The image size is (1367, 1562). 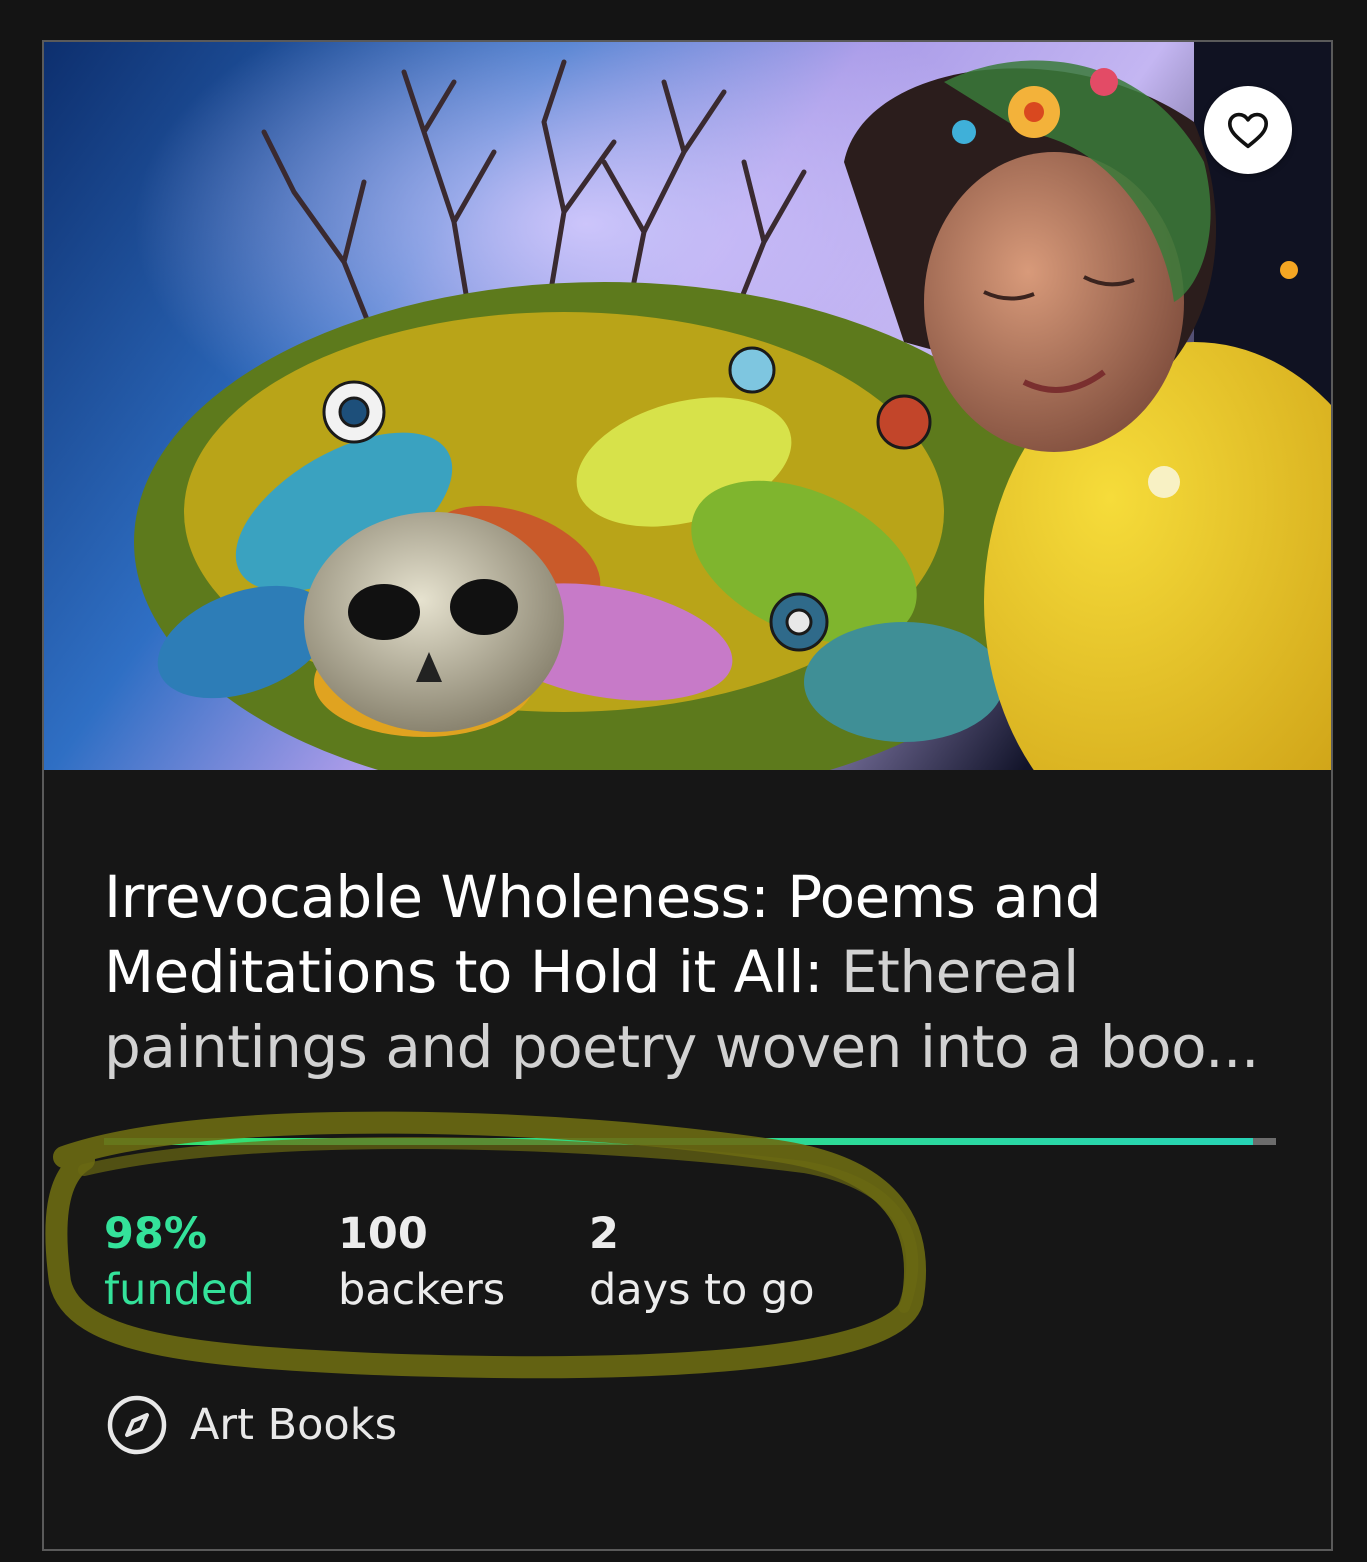 I want to click on stat-funded: 98% funded, so click(x=179, y=1262).